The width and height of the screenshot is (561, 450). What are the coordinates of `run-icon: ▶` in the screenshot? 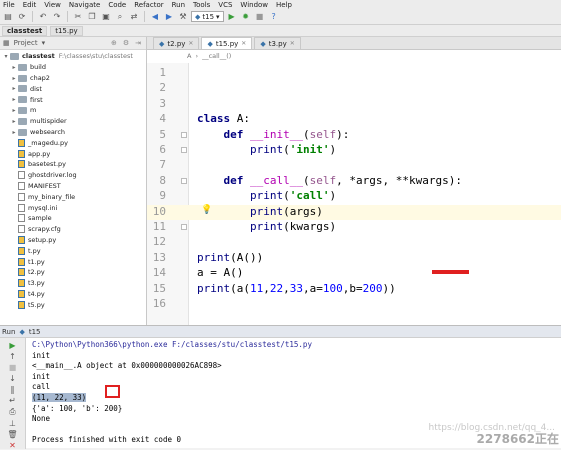 It's located at (232, 17).